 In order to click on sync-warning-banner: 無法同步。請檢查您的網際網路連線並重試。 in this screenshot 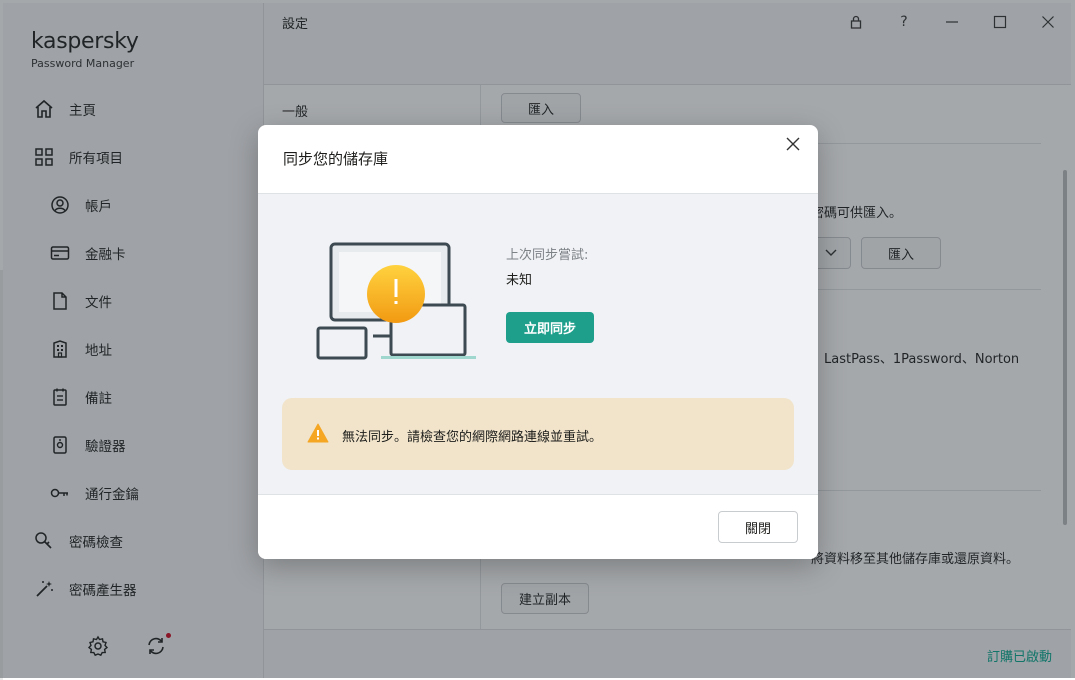, I will do `click(538, 434)`.